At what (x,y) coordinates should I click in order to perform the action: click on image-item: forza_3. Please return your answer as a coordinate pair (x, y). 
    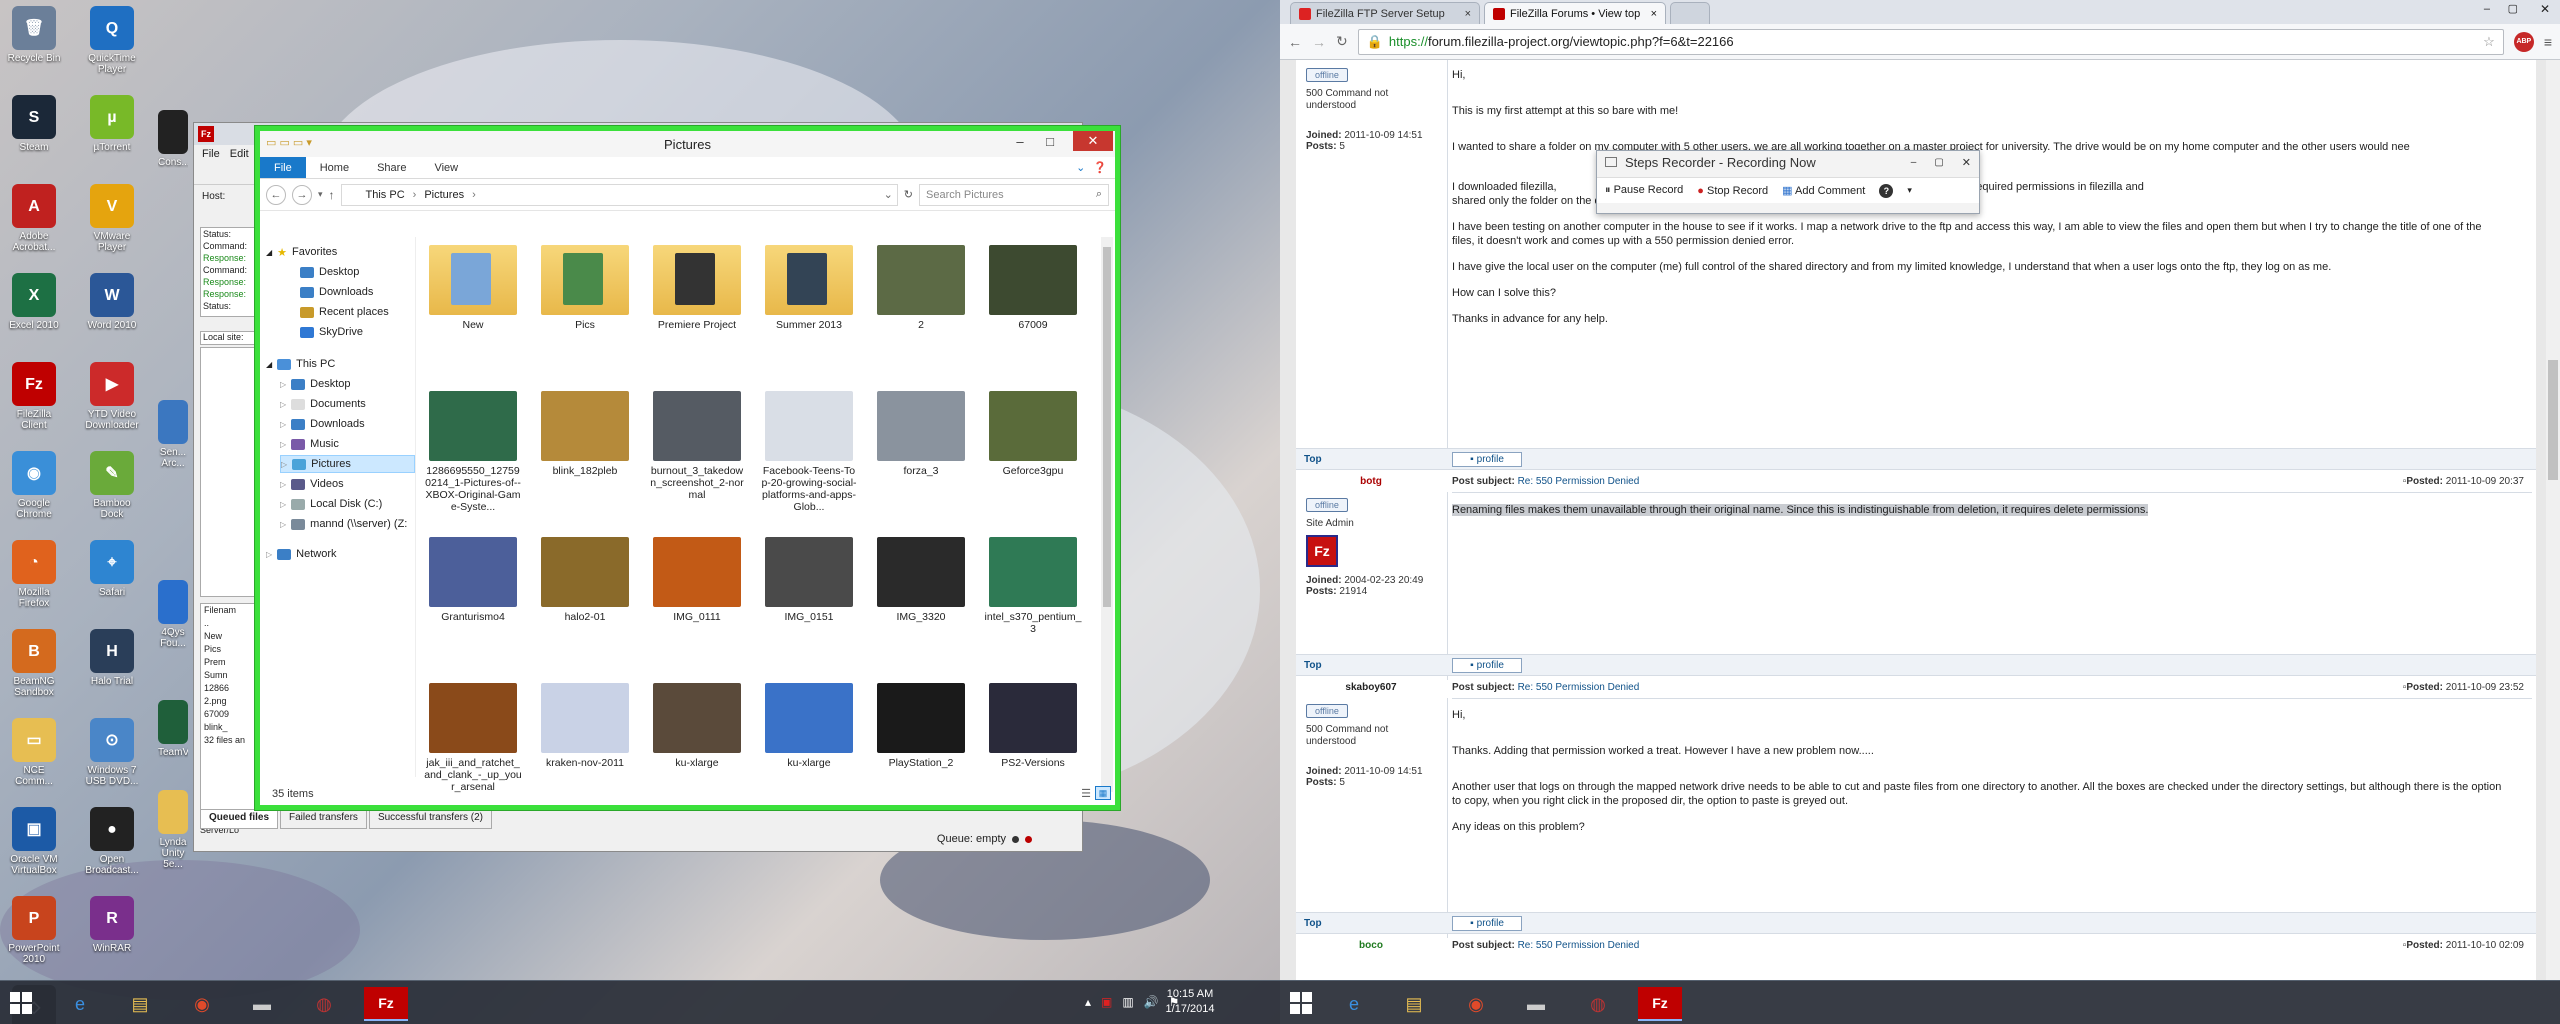
    Looking at the image, I should click on (921, 434).